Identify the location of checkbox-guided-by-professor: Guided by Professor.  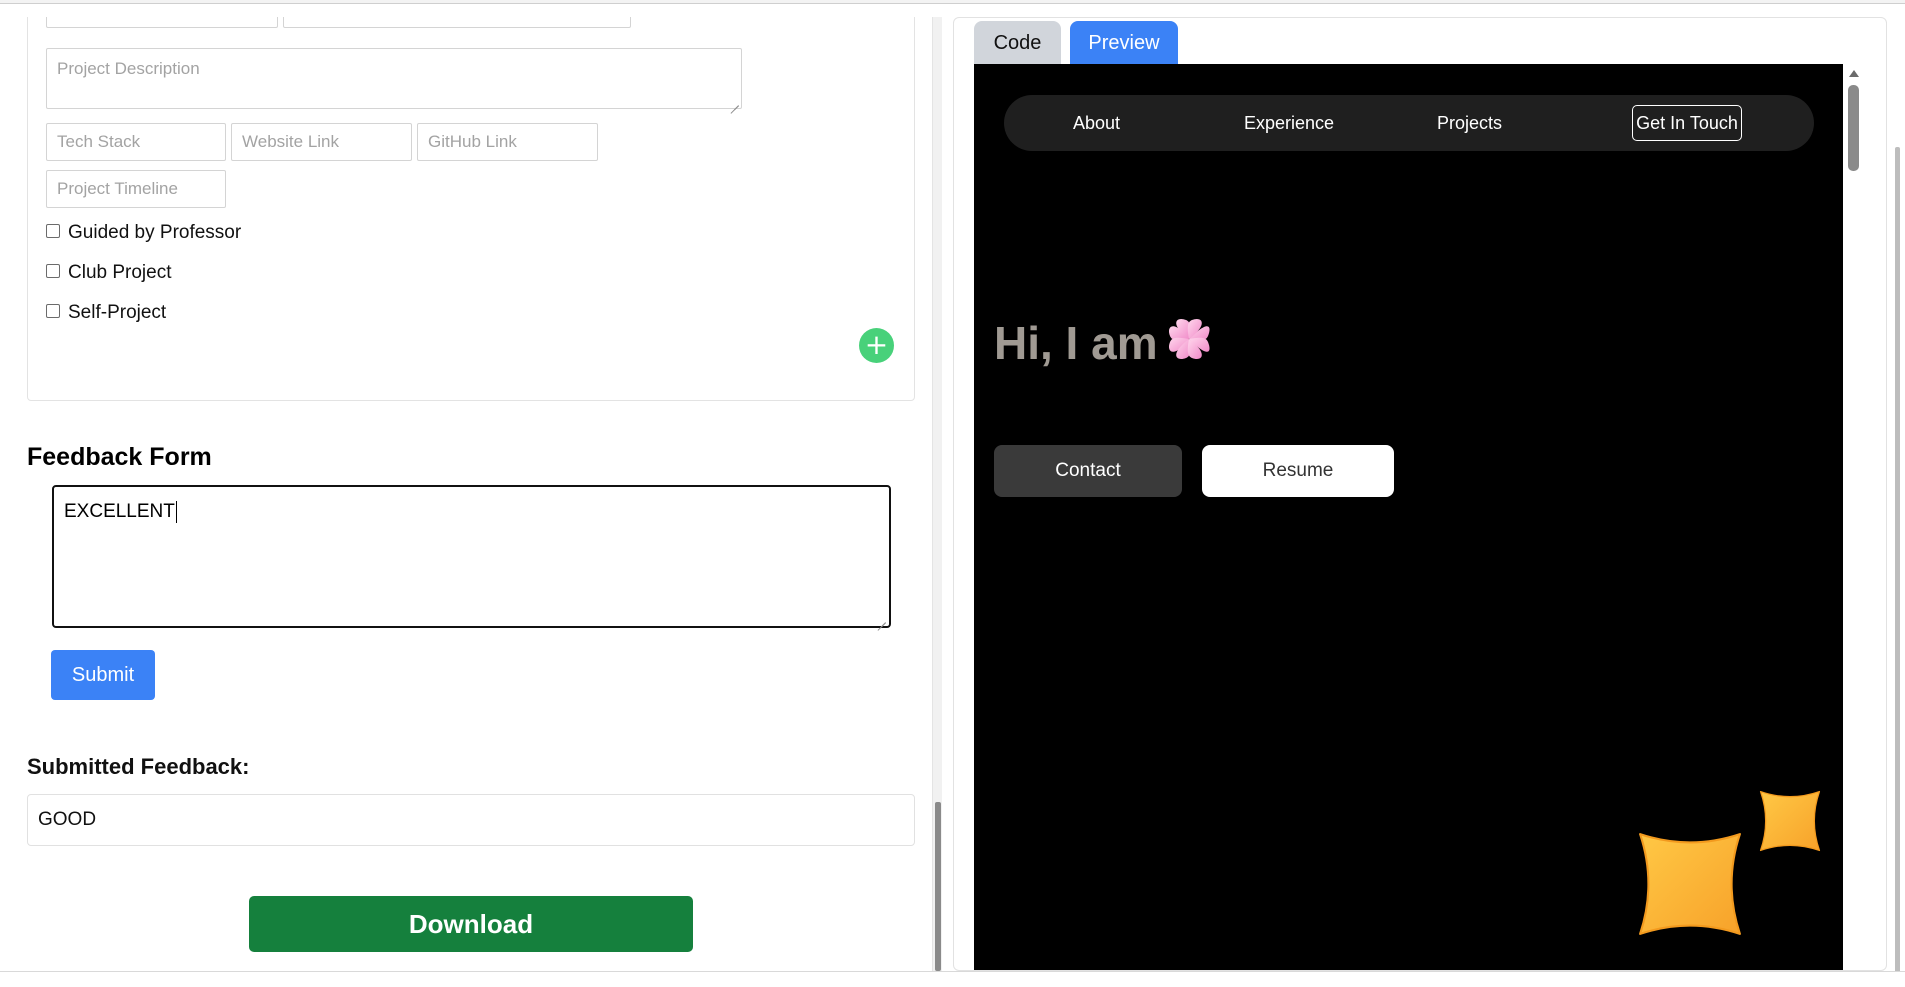
(143, 233).